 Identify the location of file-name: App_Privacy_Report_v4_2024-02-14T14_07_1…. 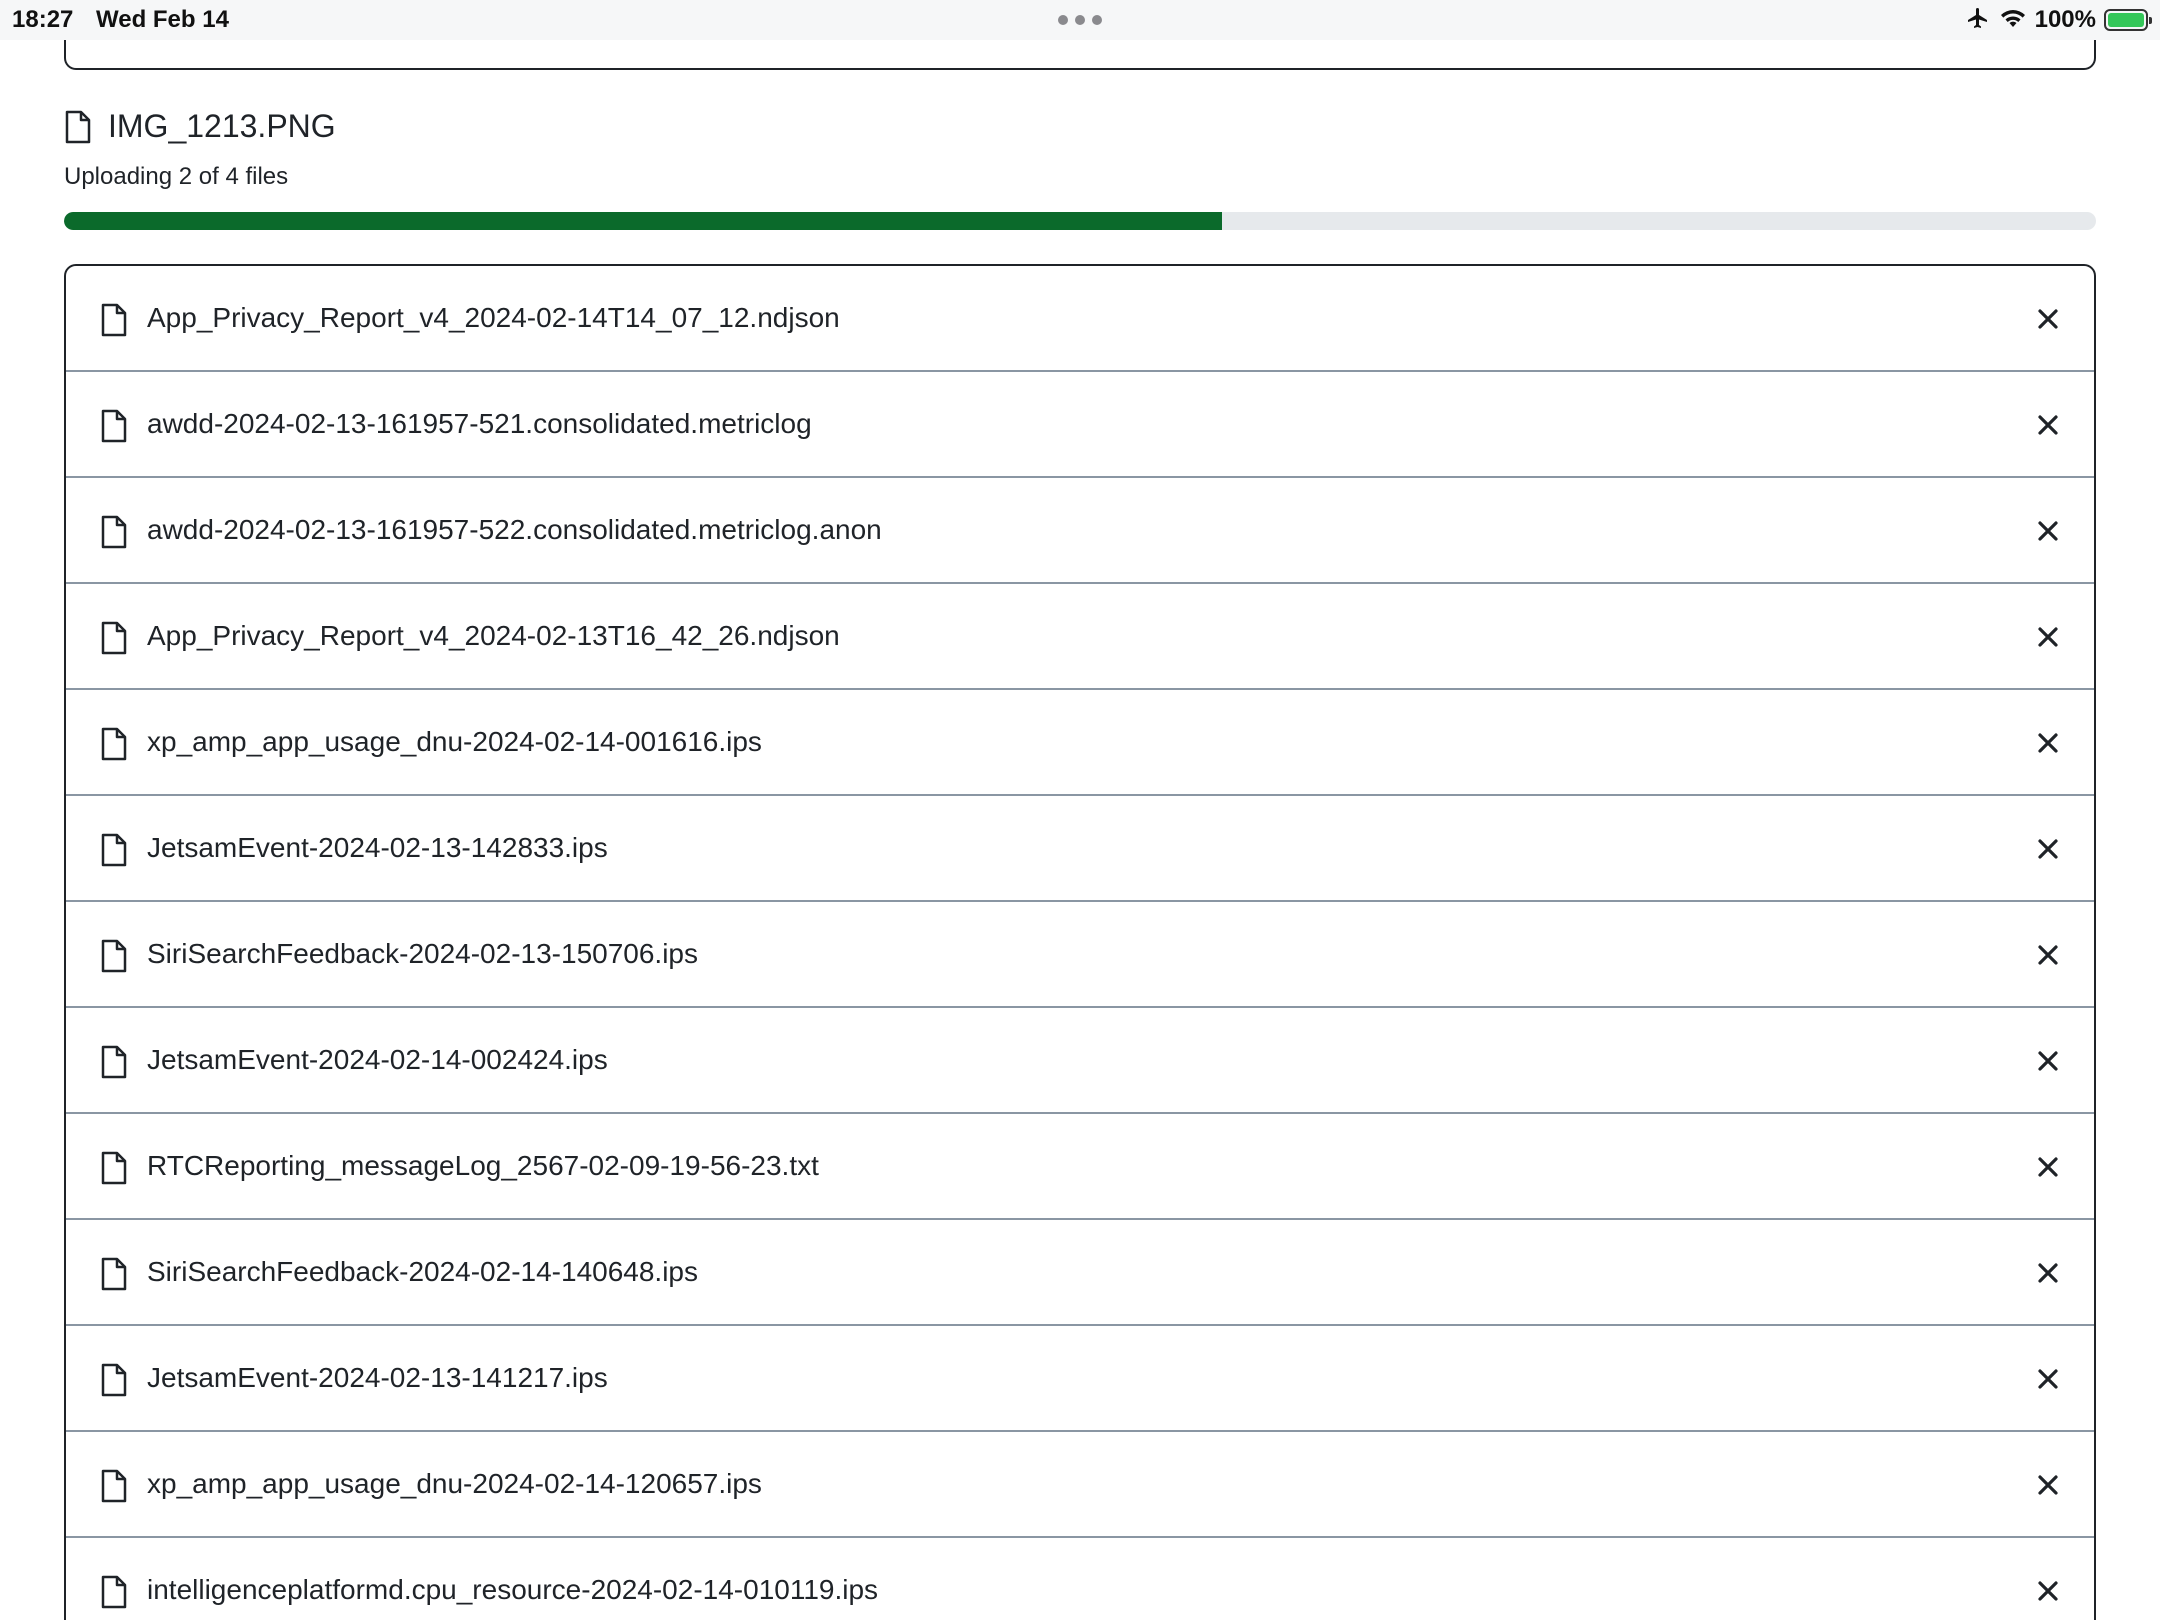
(493, 317).